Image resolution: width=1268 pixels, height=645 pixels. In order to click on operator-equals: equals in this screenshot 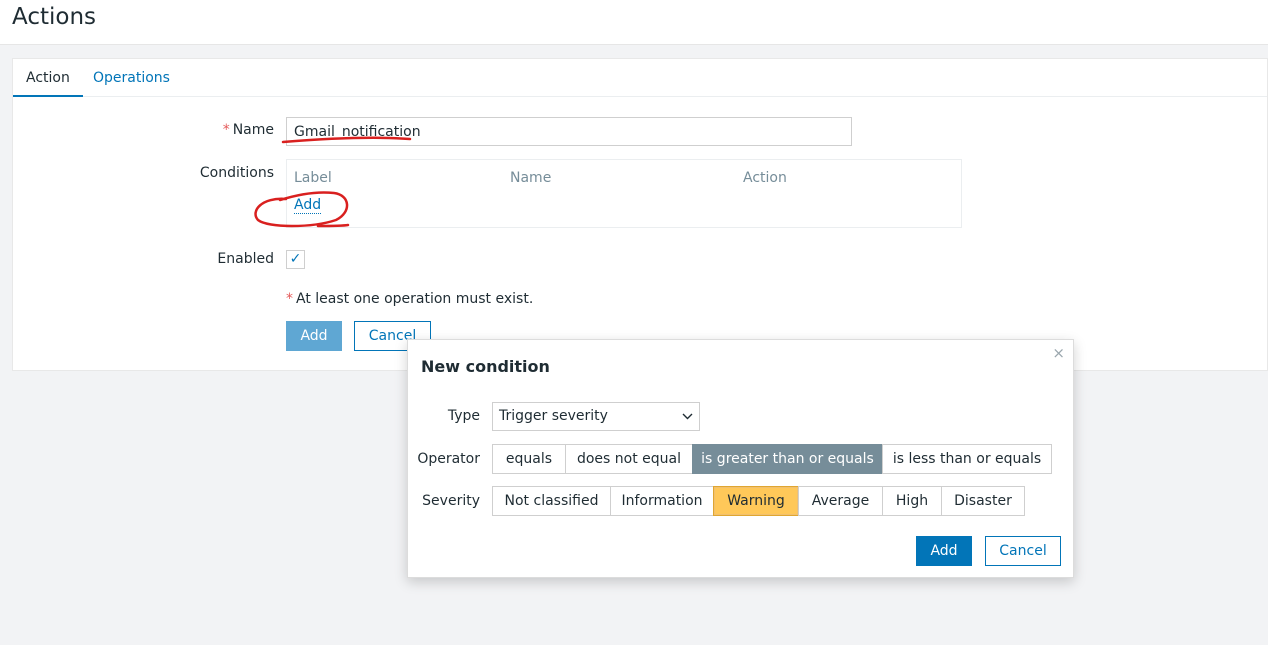, I will do `click(529, 459)`.